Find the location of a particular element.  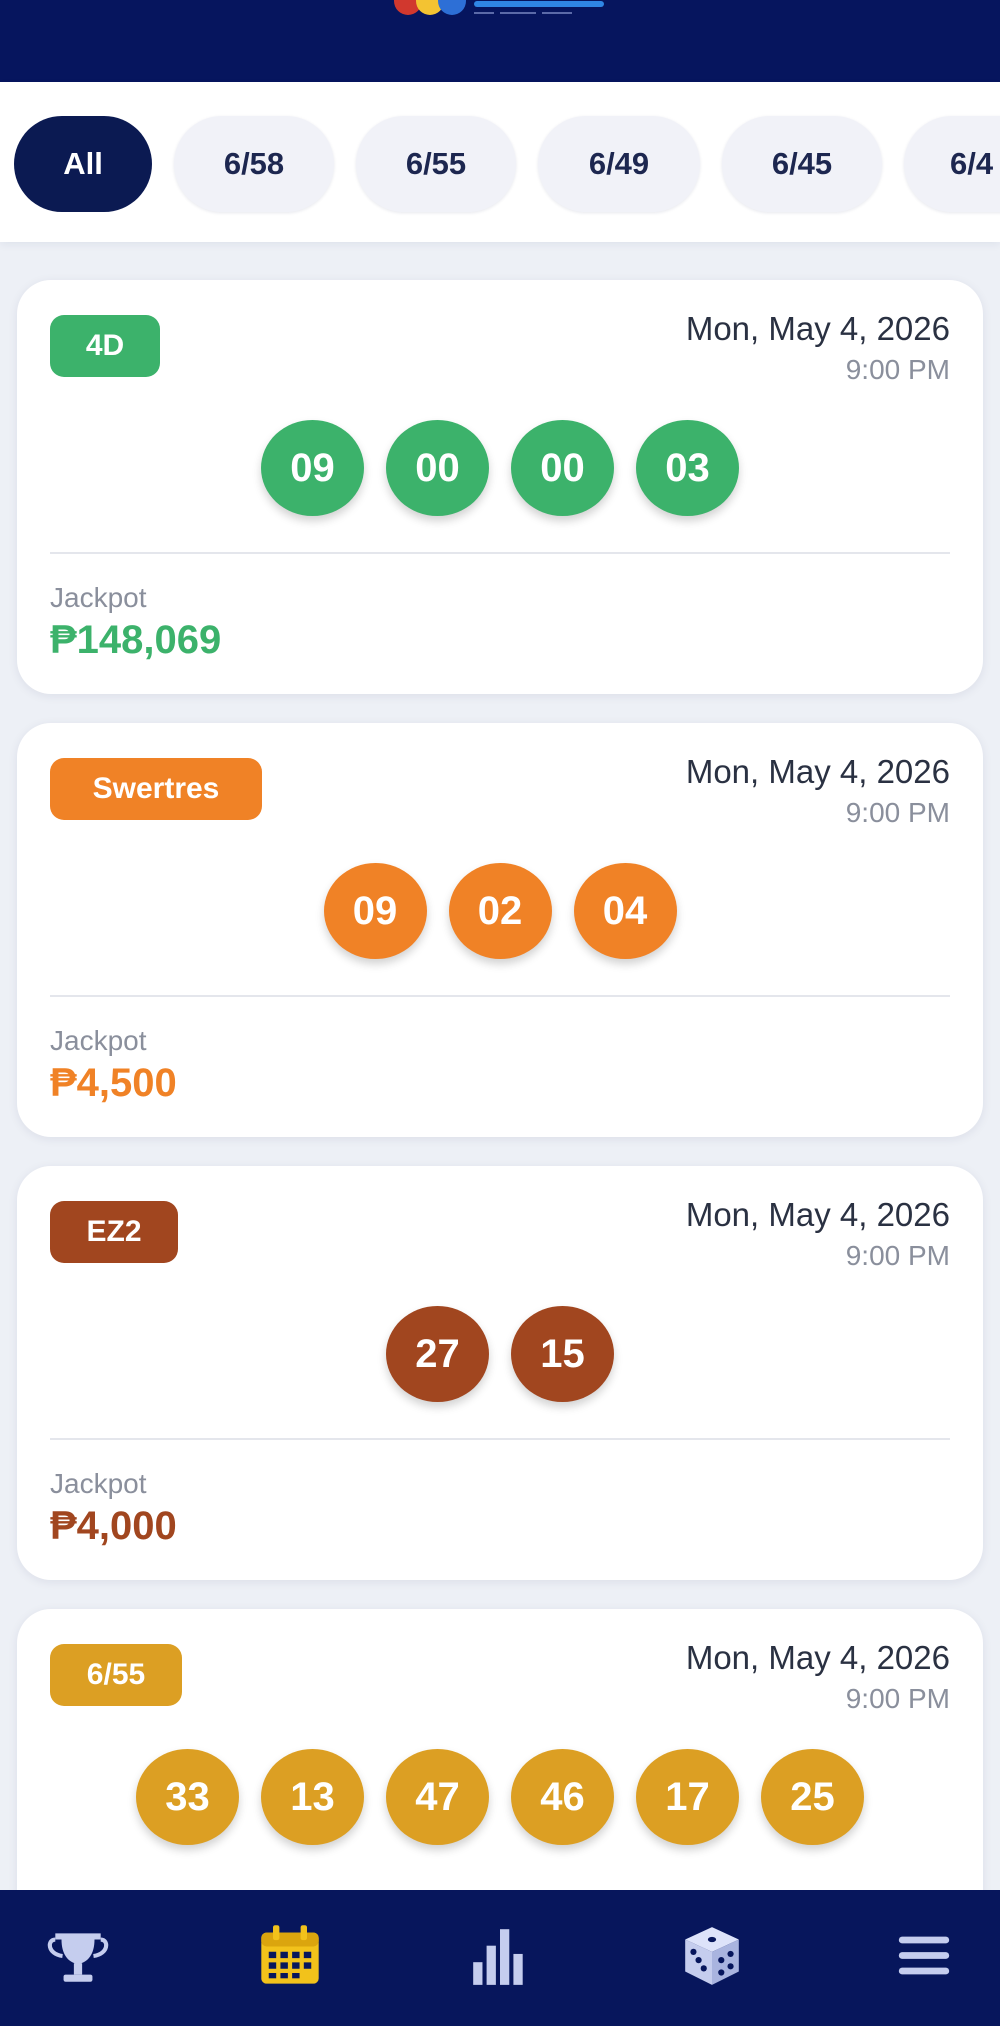

winning-numbers: 33 13 47 46 17 25 is located at coordinates (500, 1797).